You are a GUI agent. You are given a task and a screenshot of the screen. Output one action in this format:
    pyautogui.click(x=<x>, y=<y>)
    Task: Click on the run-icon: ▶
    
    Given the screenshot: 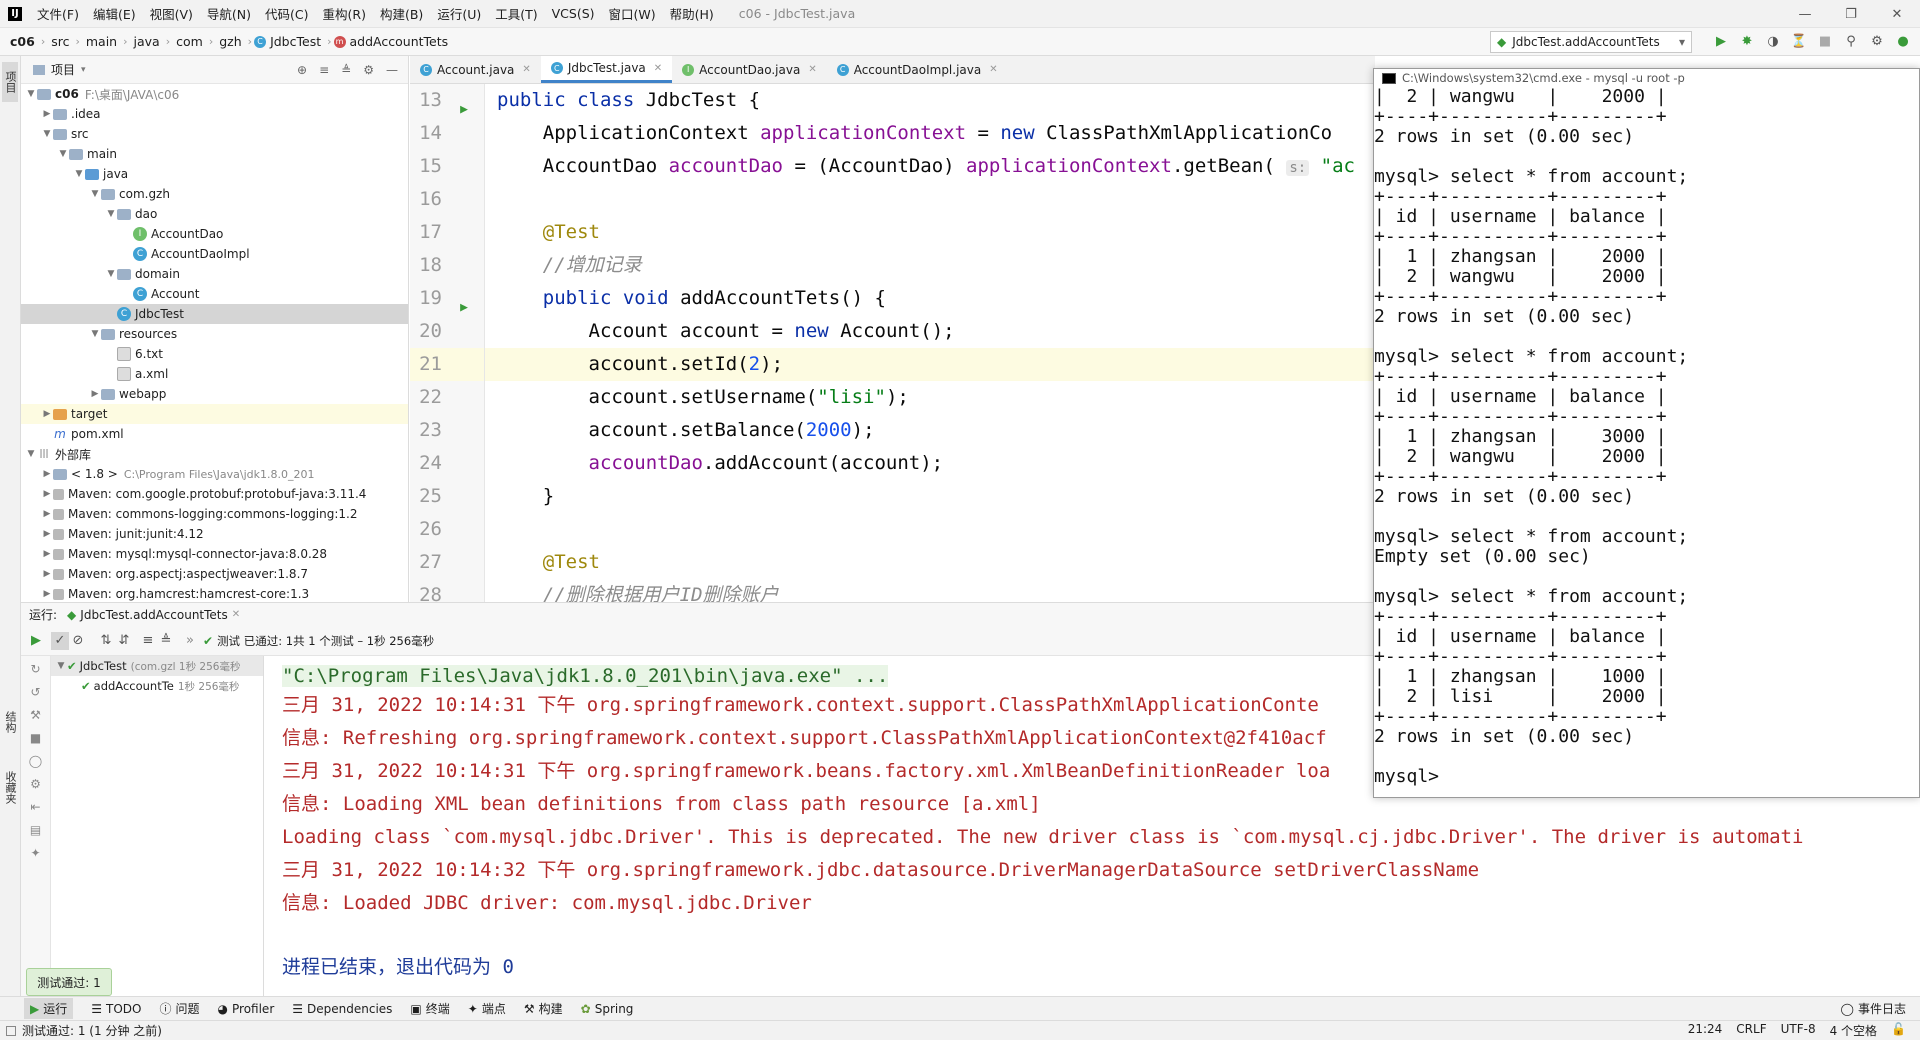 What is the action you would take?
    pyautogui.click(x=1721, y=41)
    